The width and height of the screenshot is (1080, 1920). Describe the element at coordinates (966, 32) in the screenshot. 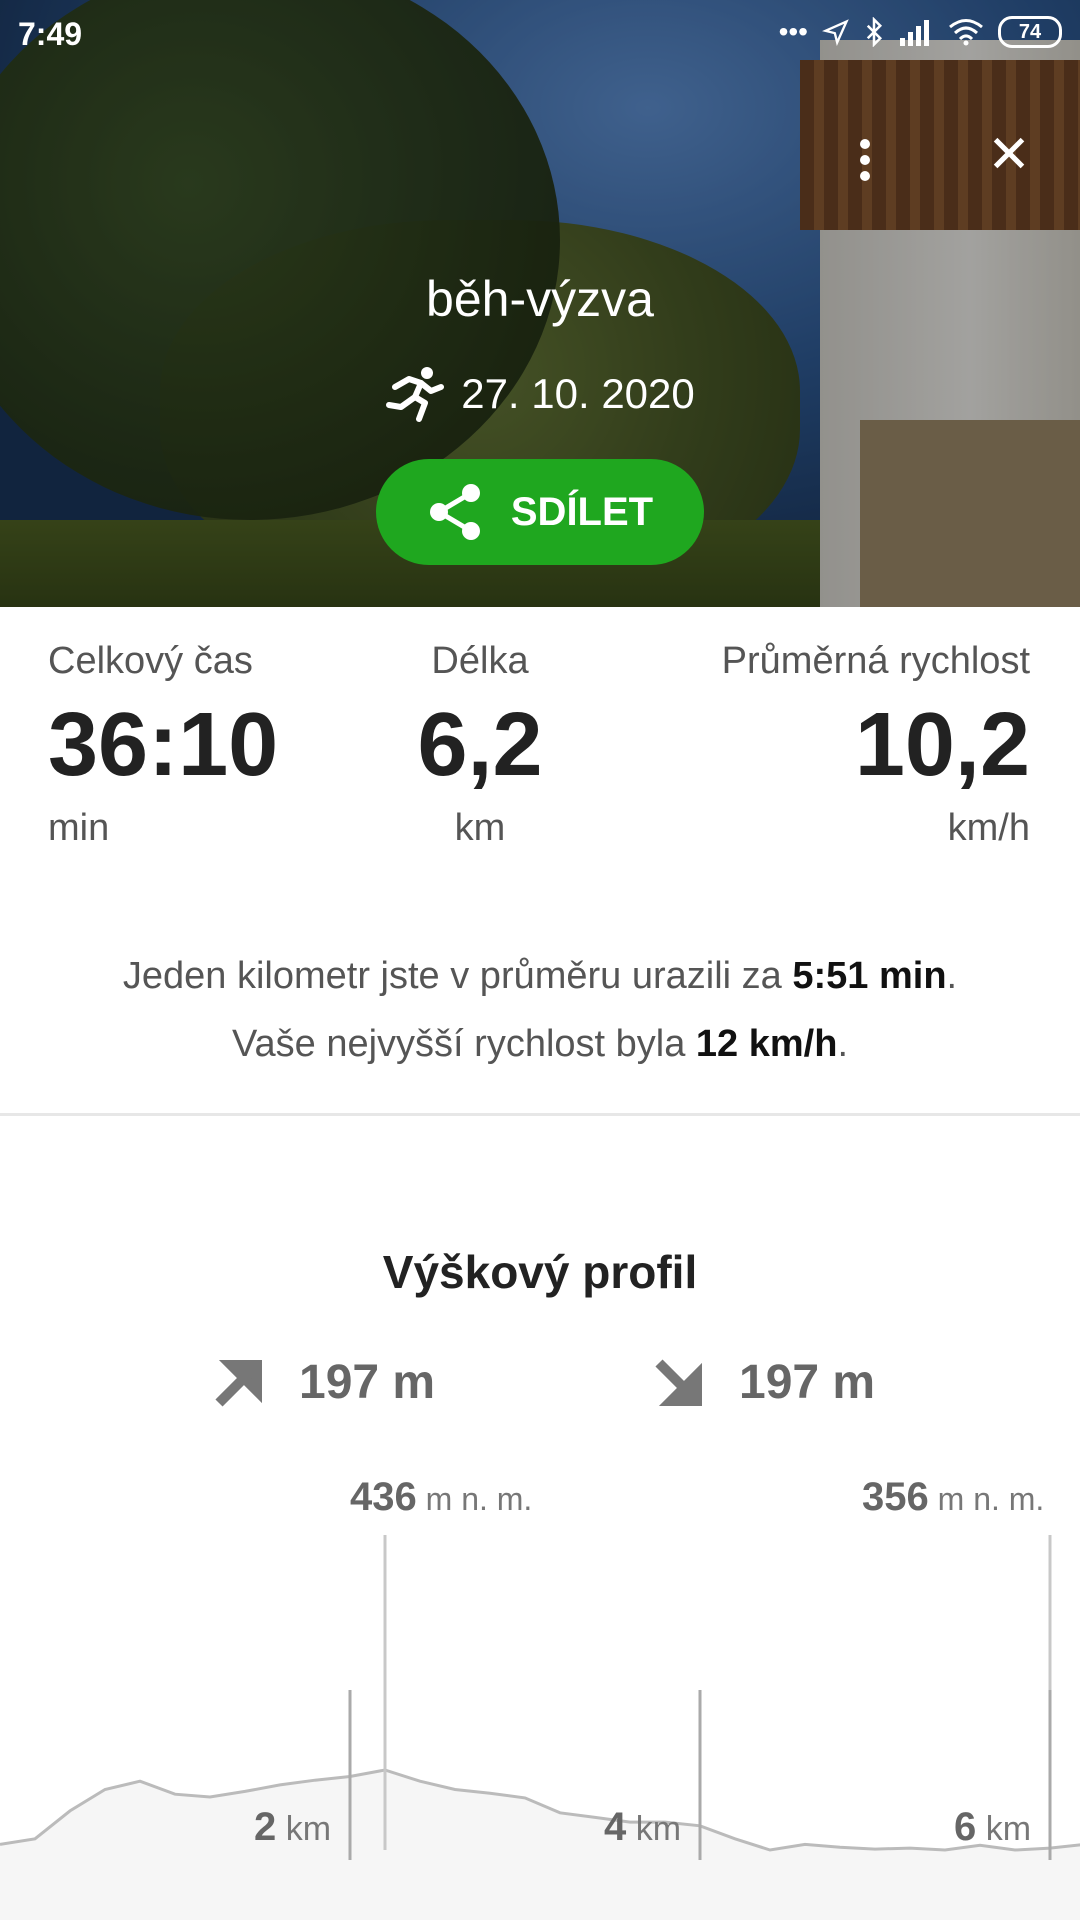

I see `wifi-icon` at that location.